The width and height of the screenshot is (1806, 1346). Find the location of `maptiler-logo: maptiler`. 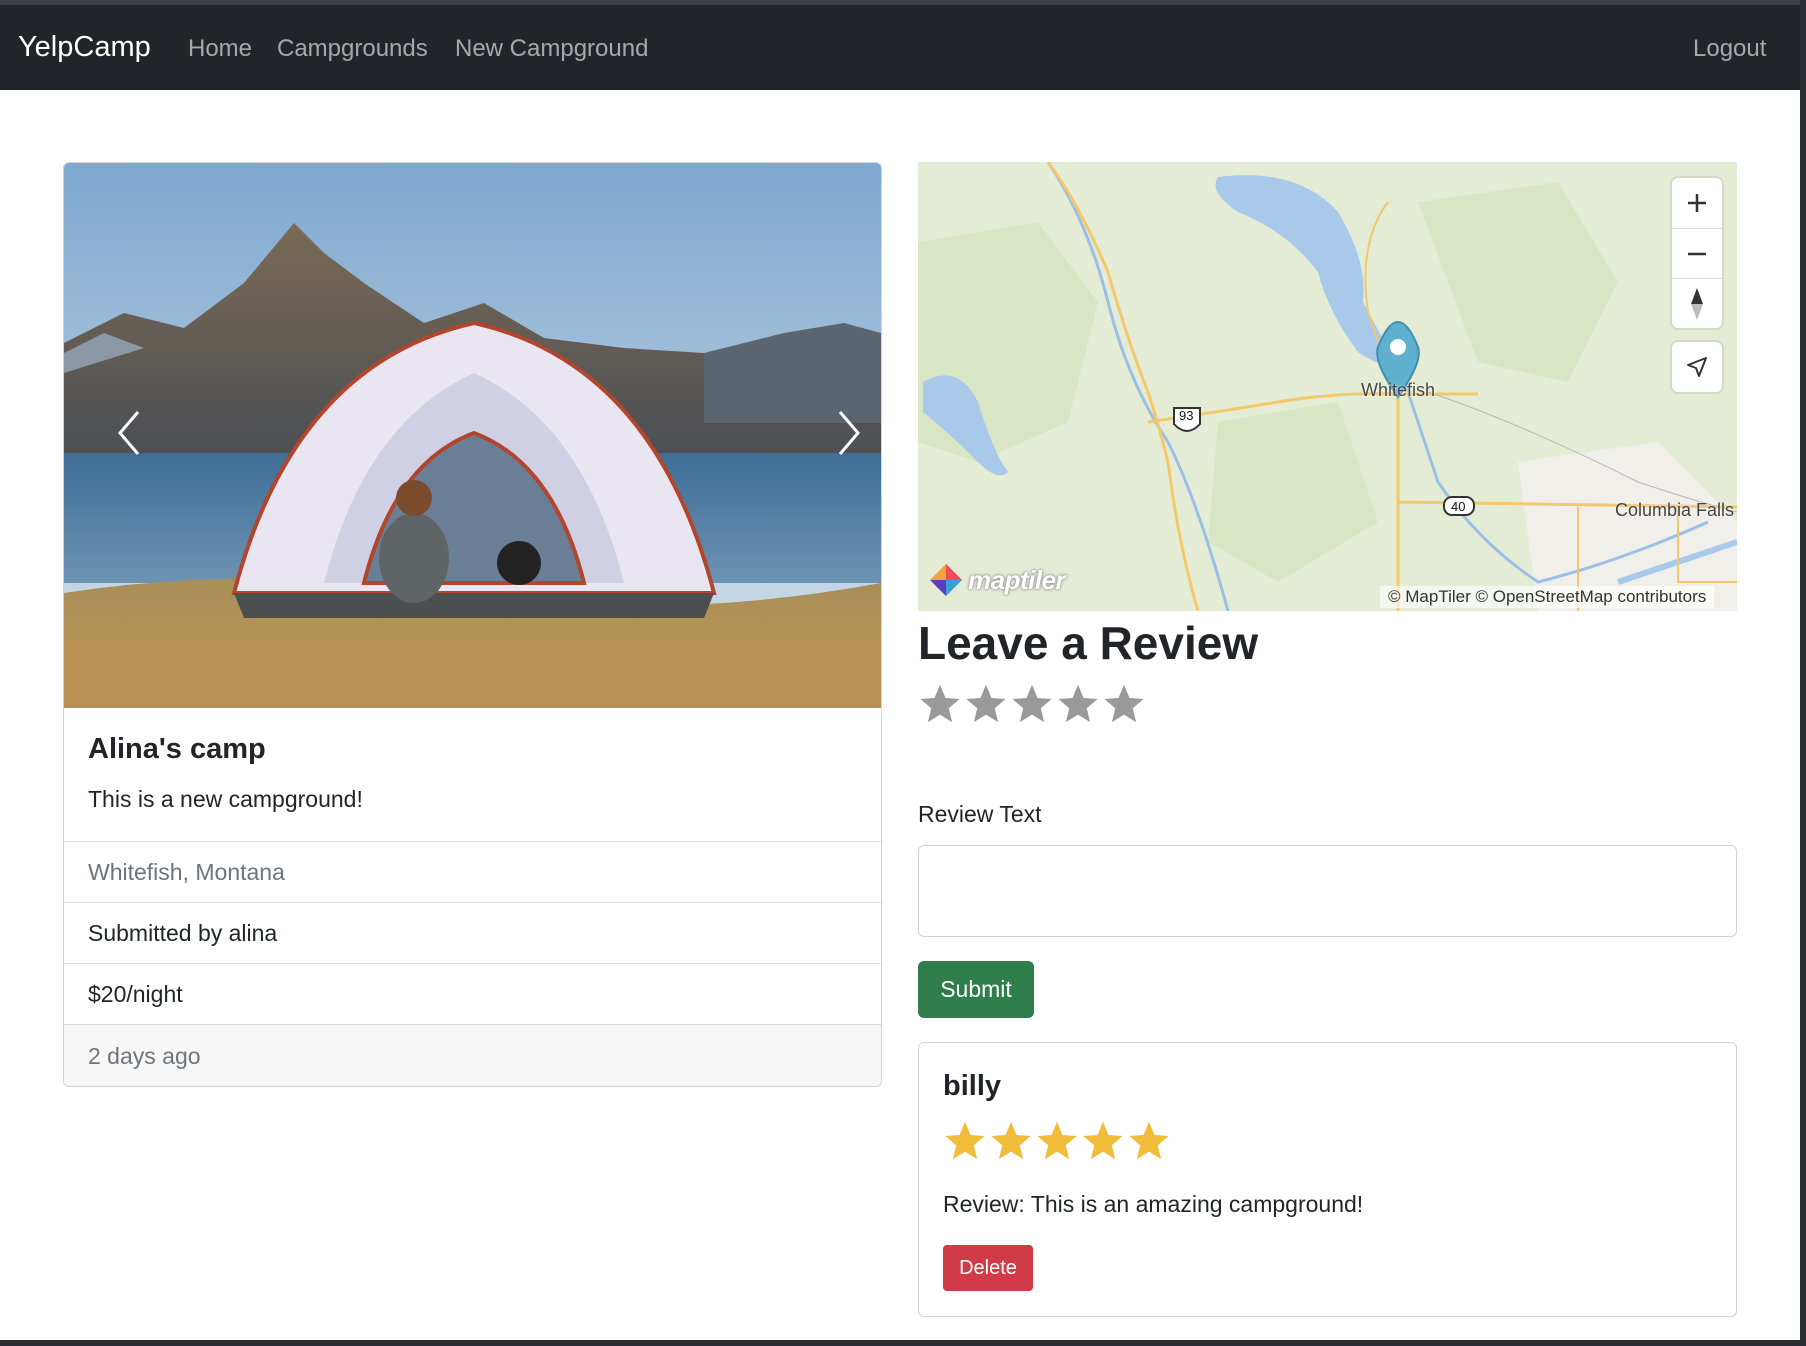

maptiler-logo: maptiler is located at coordinates (997, 580).